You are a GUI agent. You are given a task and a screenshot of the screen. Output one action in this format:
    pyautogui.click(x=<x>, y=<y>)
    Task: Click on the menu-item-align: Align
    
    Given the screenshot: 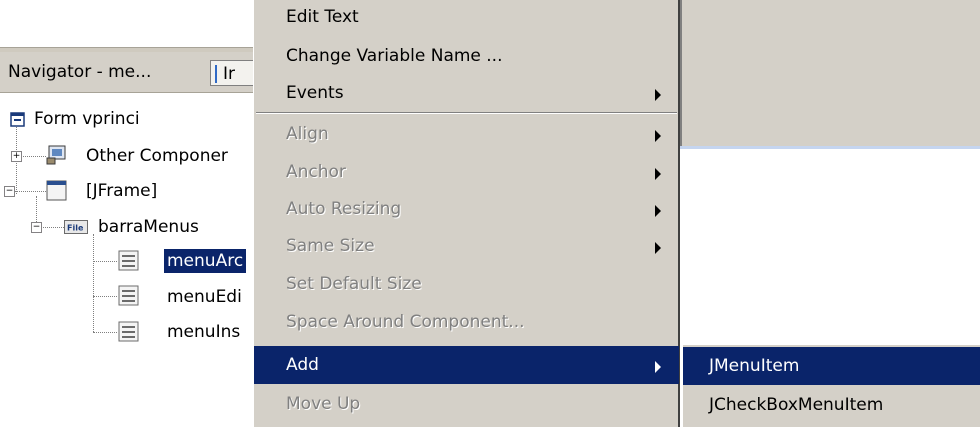 What is the action you would take?
    pyautogui.click(x=466, y=134)
    